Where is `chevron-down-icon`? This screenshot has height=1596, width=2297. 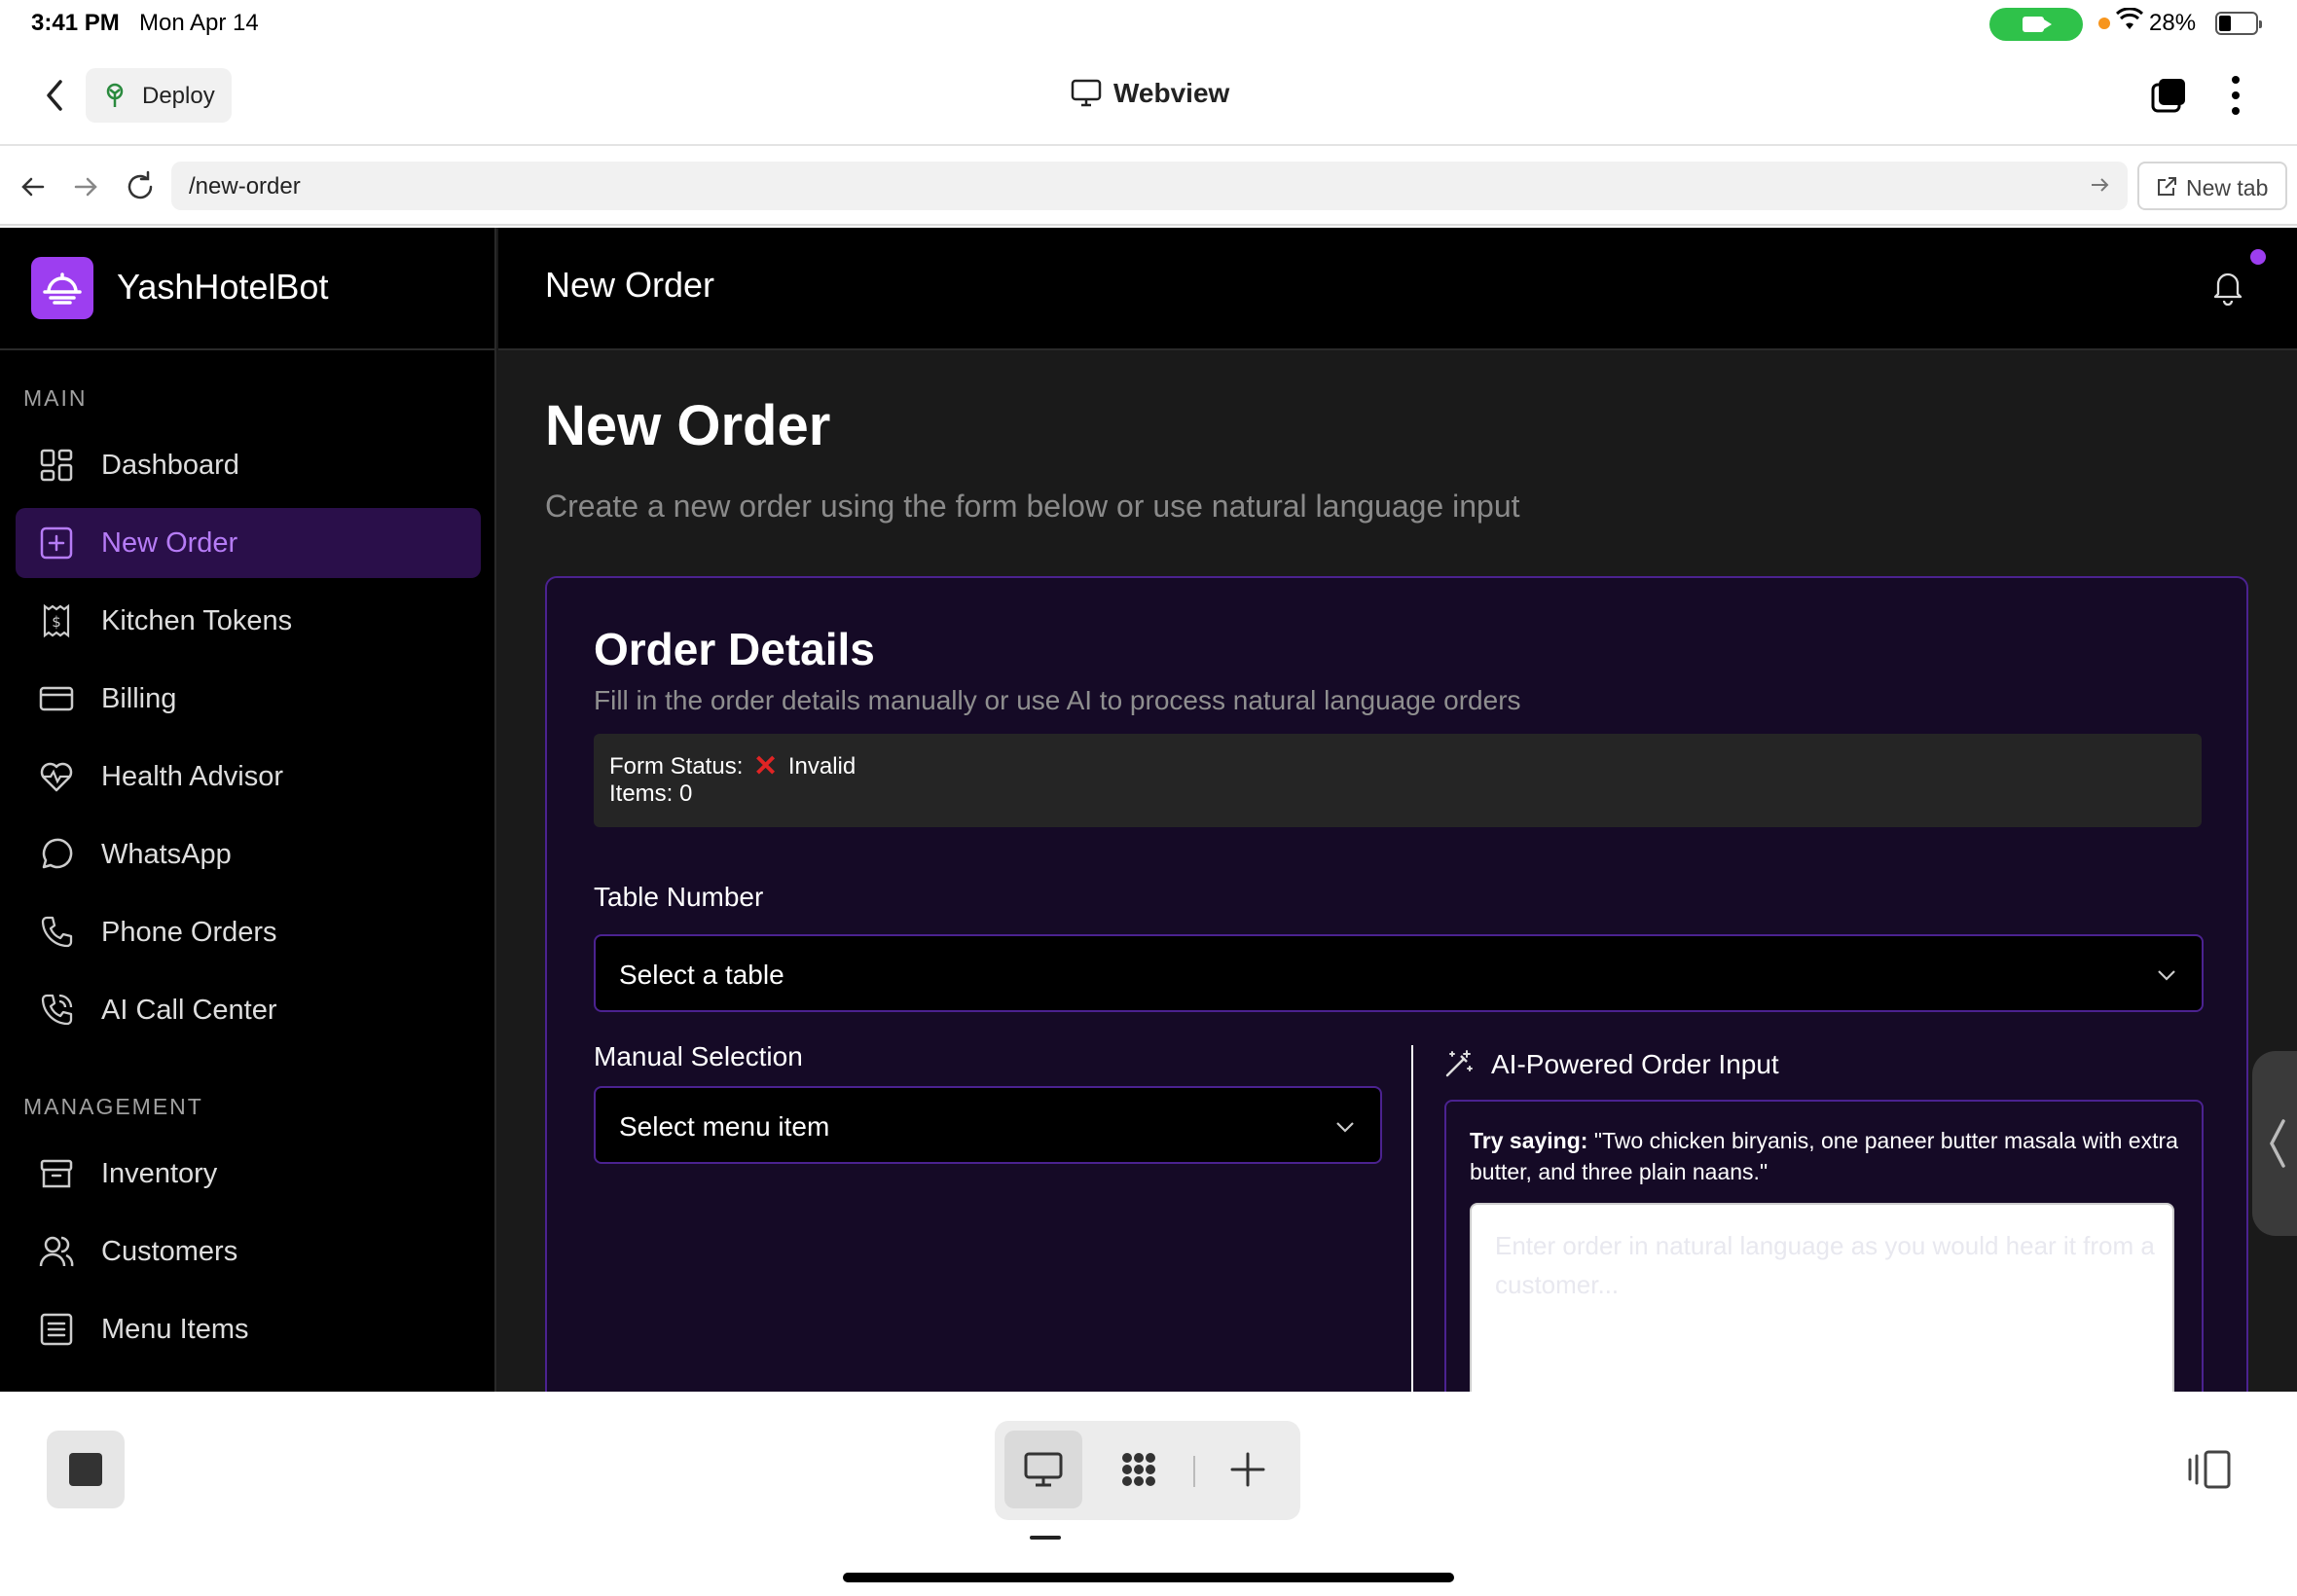 chevron-down-icon is located at coordinates (1345, 1127).